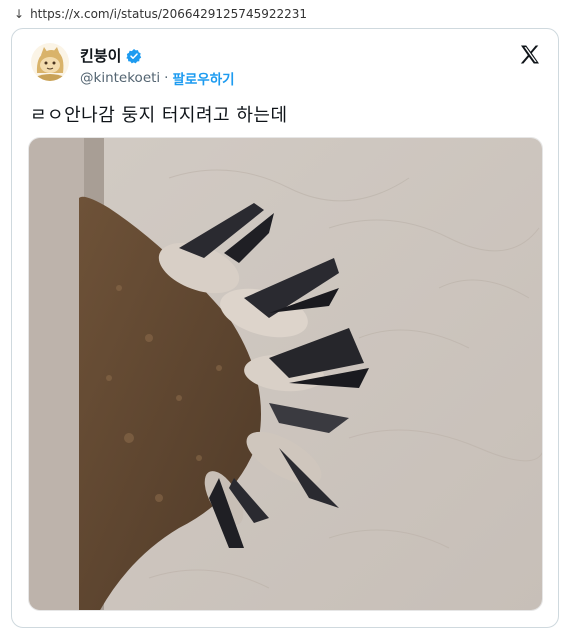 The height and width of the screenshot is (628, 571). I want to click on download-arrow-icon: ↓, so click(19, 14).